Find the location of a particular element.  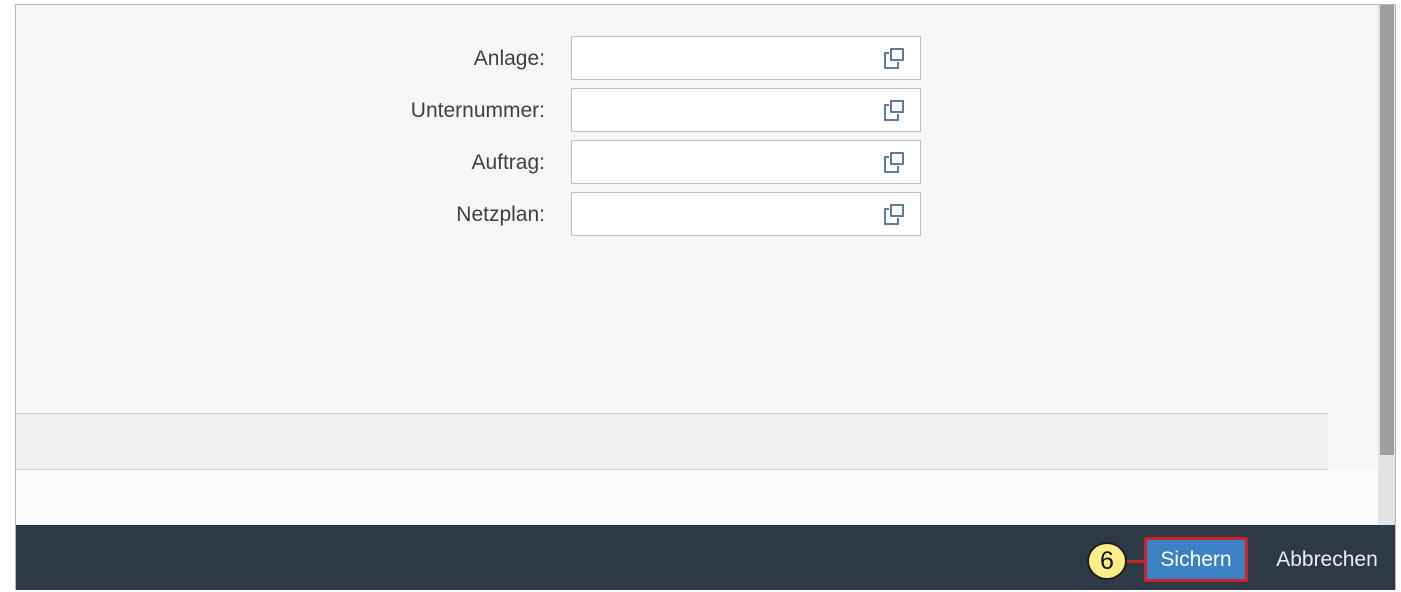

unternummer-input is located at coordinates (722, 110).